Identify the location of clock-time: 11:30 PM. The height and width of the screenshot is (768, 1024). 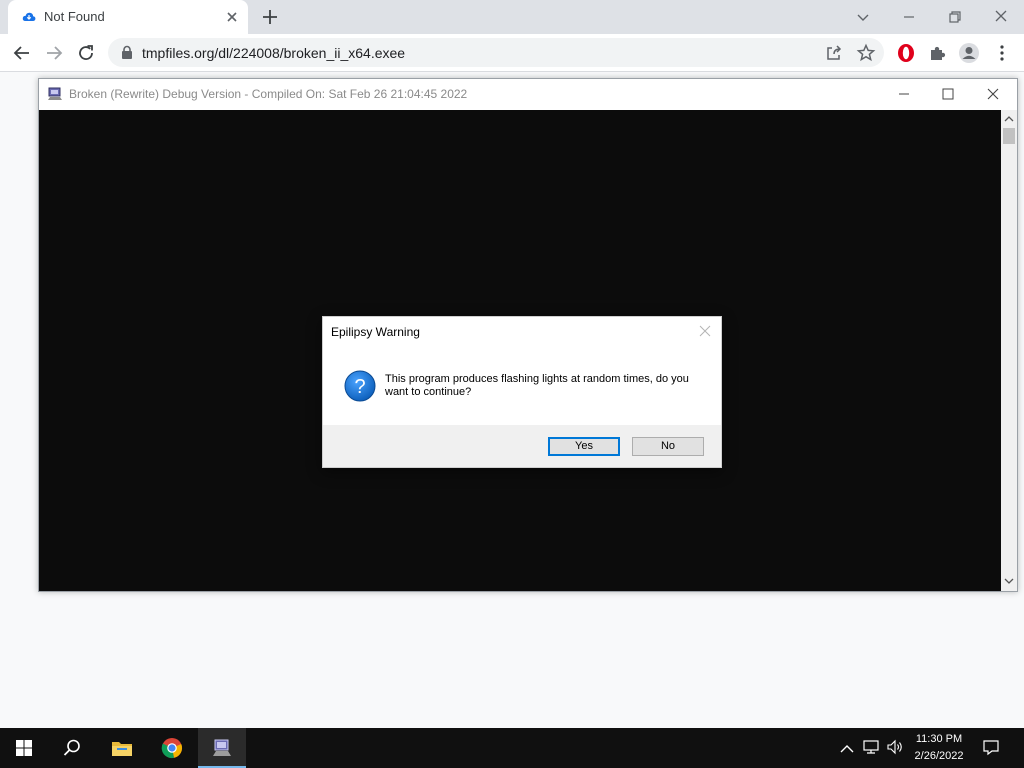
(939, 739).